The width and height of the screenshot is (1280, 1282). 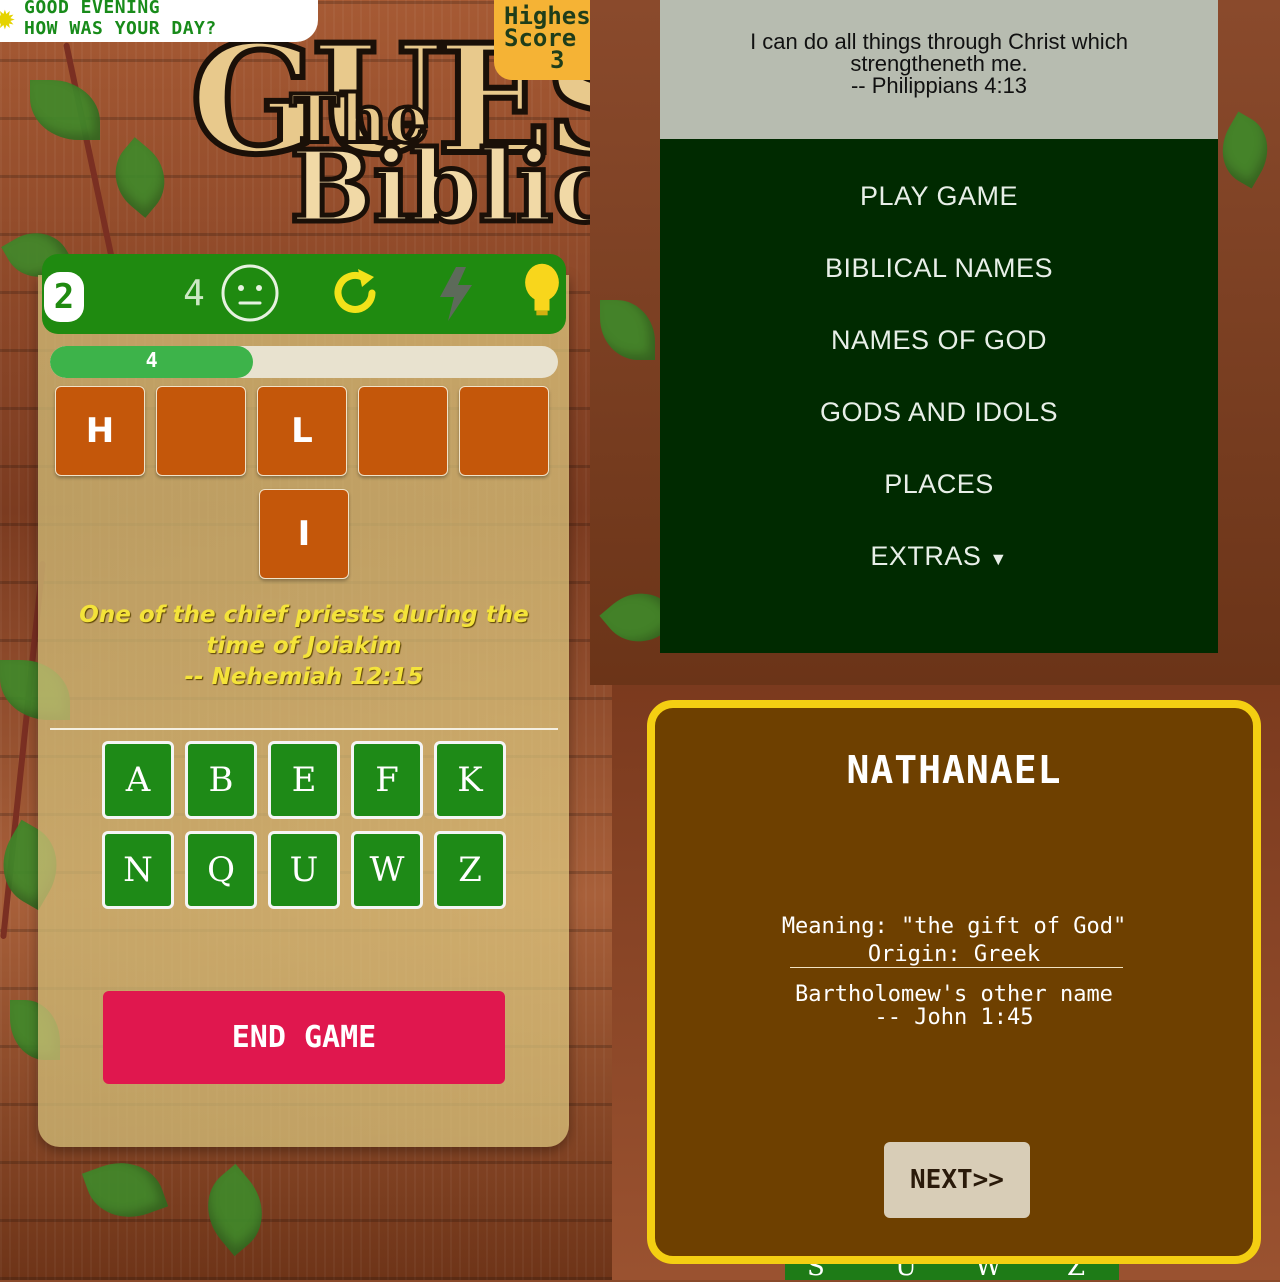 I want to click on logo-biblical: Biblical, so click(x=438, y=188).